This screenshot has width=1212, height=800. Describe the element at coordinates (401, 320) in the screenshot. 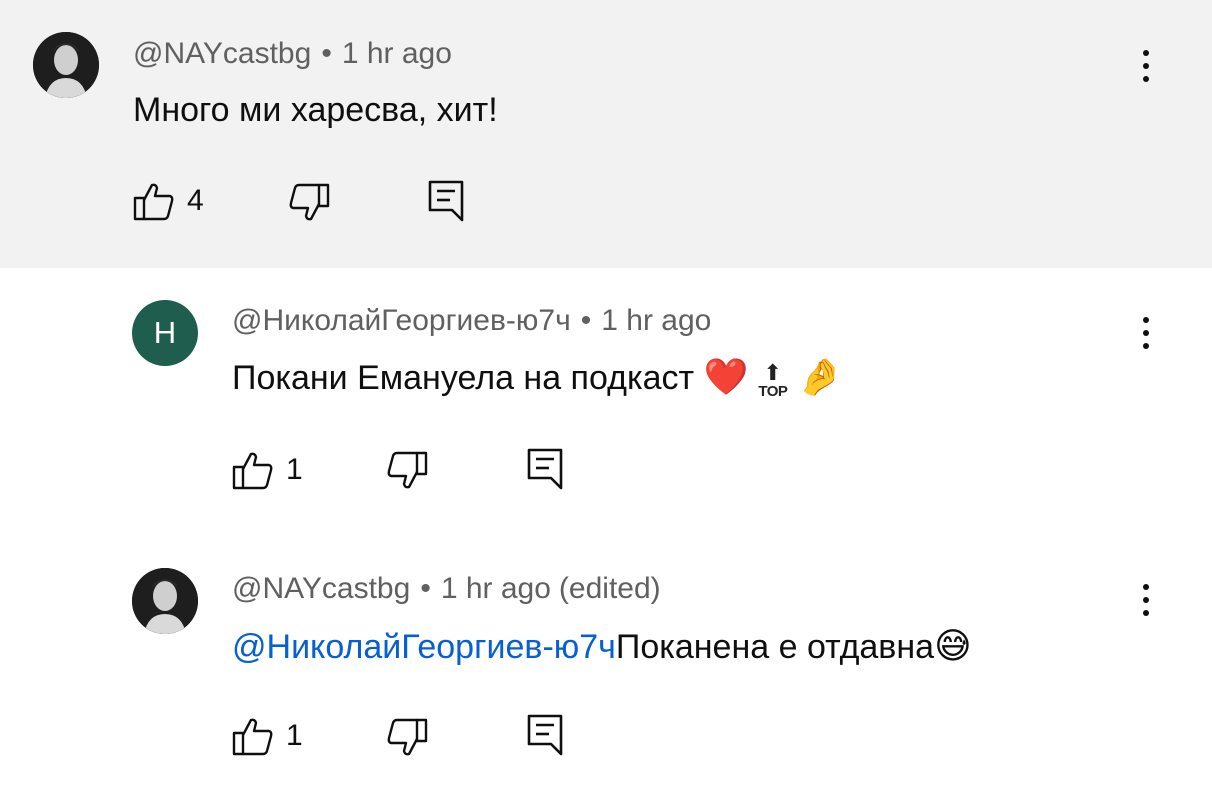

I see `author-name: @НиколайГеоргиев-ю7ч` at that location.